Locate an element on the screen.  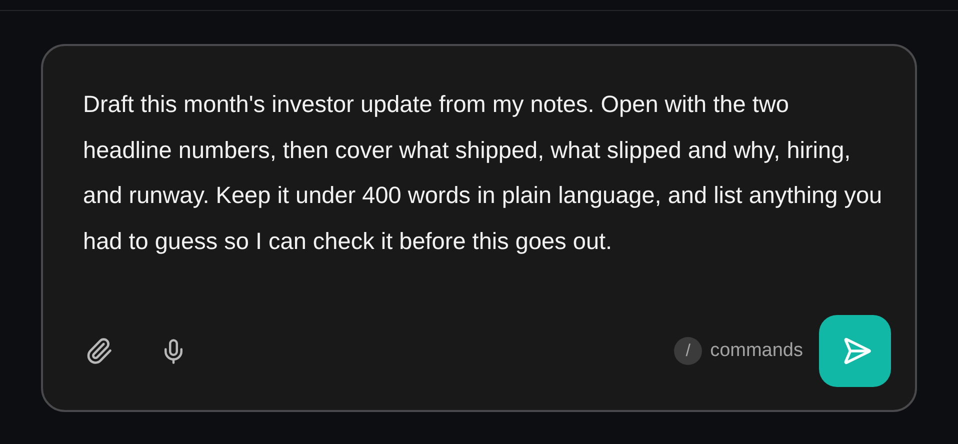
shortcut-key: / is located at coordinates (688, 351).